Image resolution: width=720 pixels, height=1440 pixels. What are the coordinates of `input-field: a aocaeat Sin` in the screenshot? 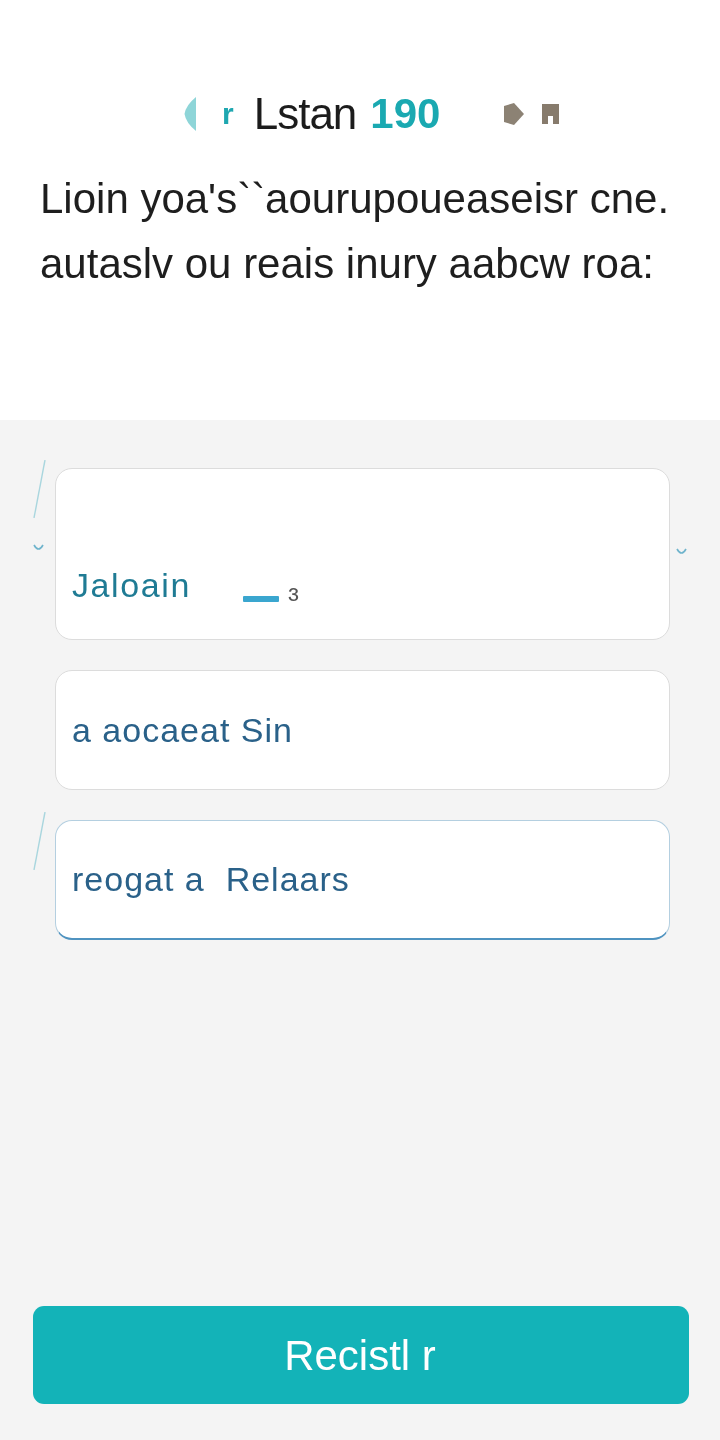 It's located at (362, 730).